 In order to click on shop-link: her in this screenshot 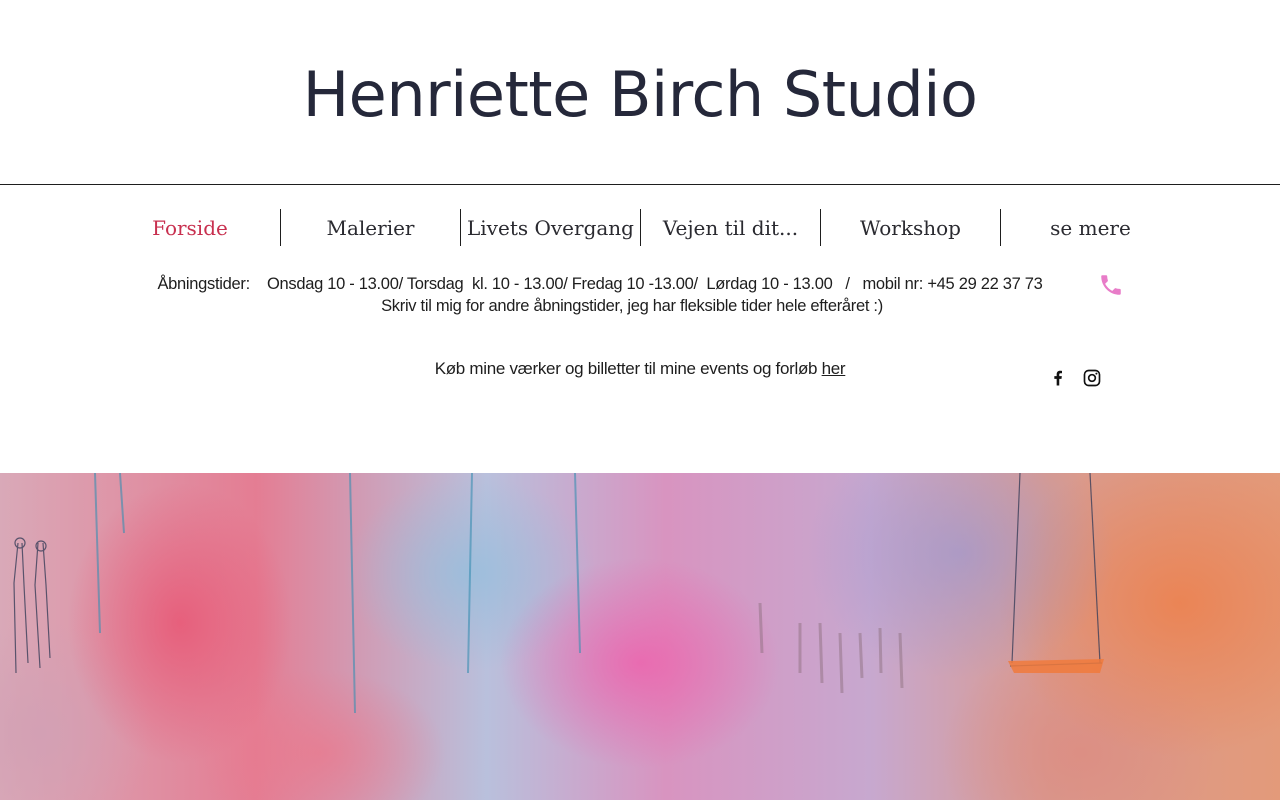, I will do `click(834, 368)`.